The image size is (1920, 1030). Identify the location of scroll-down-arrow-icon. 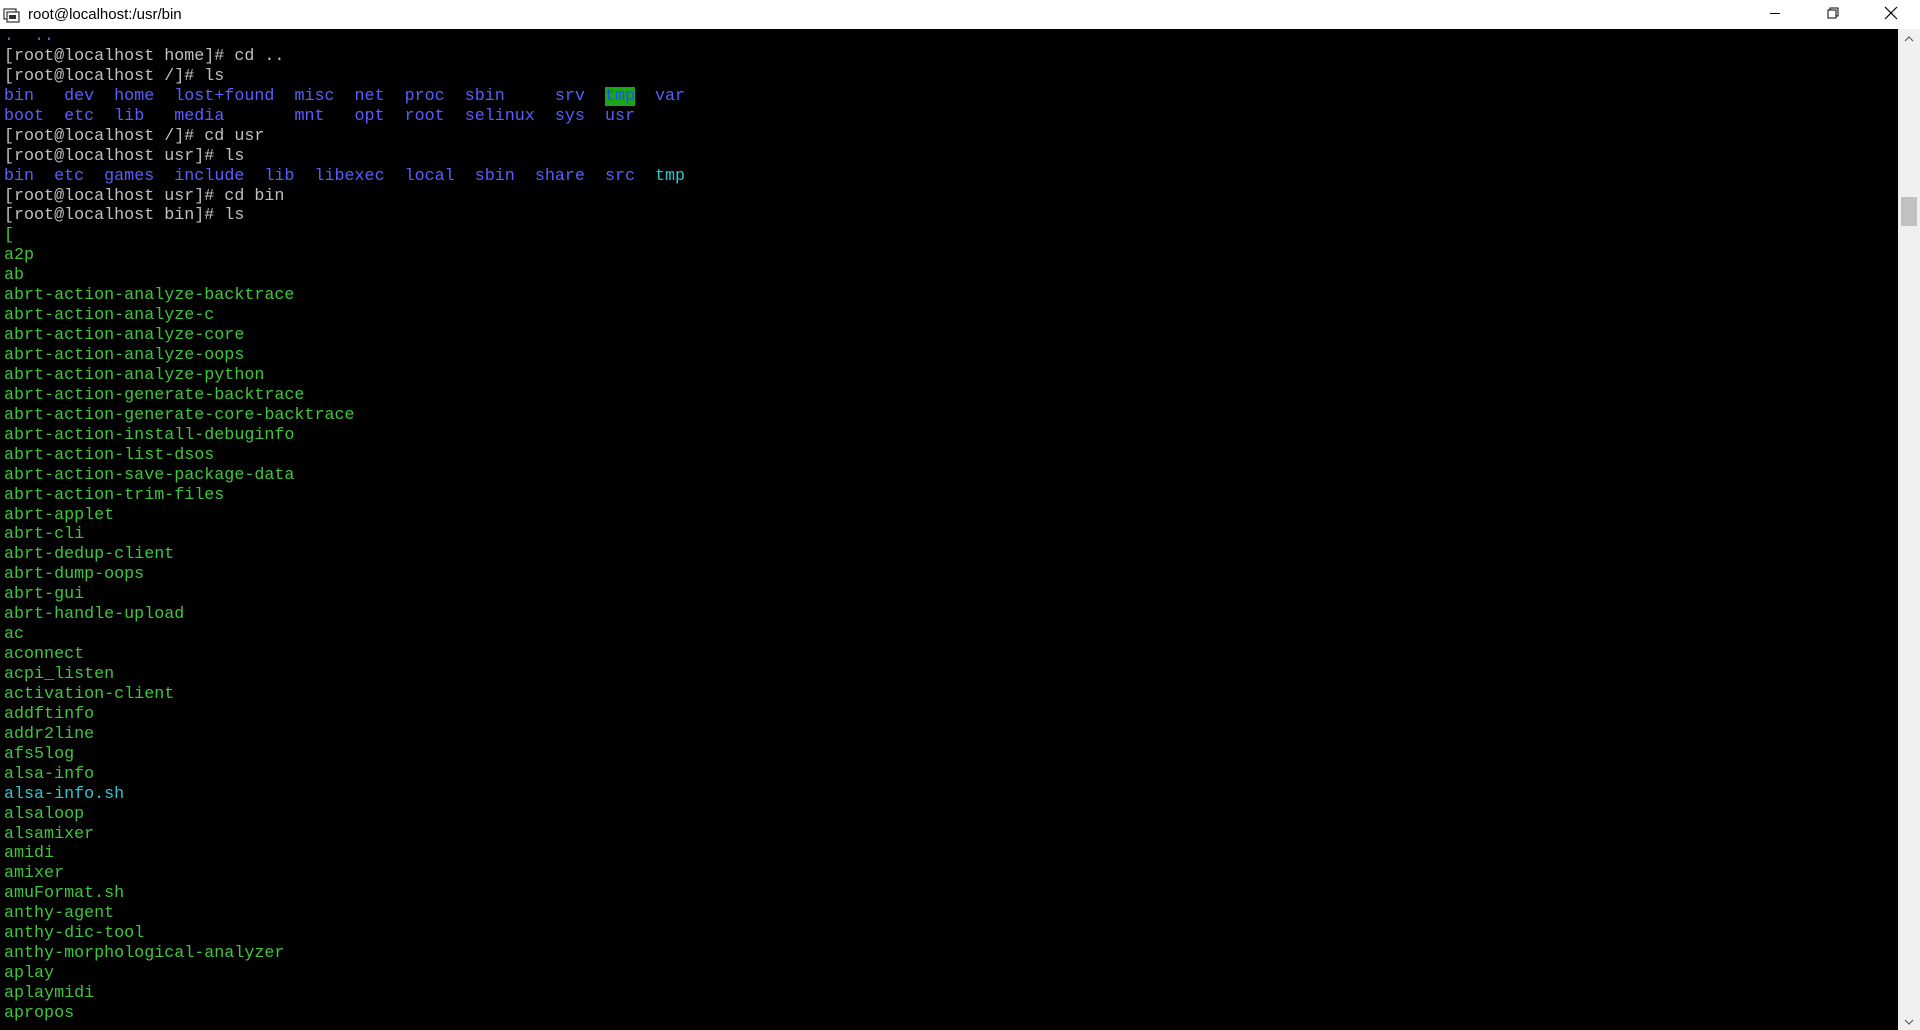
(1909, 1021).